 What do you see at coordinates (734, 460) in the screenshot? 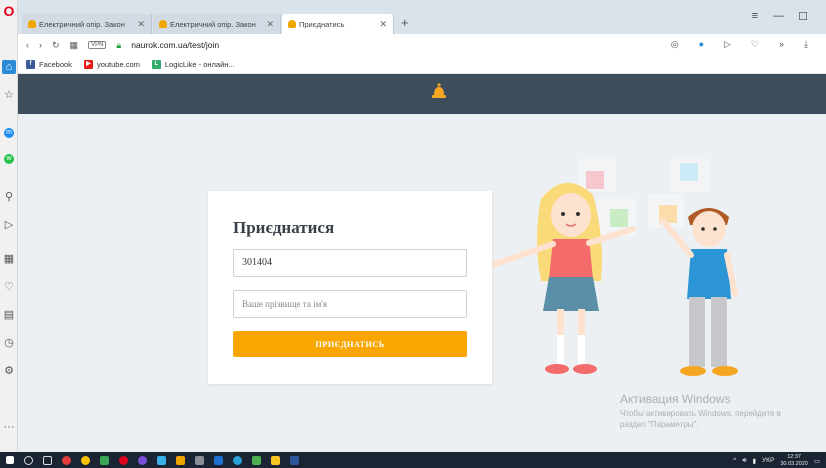
I see `tray-up-icon: ^` at bounding box center [734, 460].